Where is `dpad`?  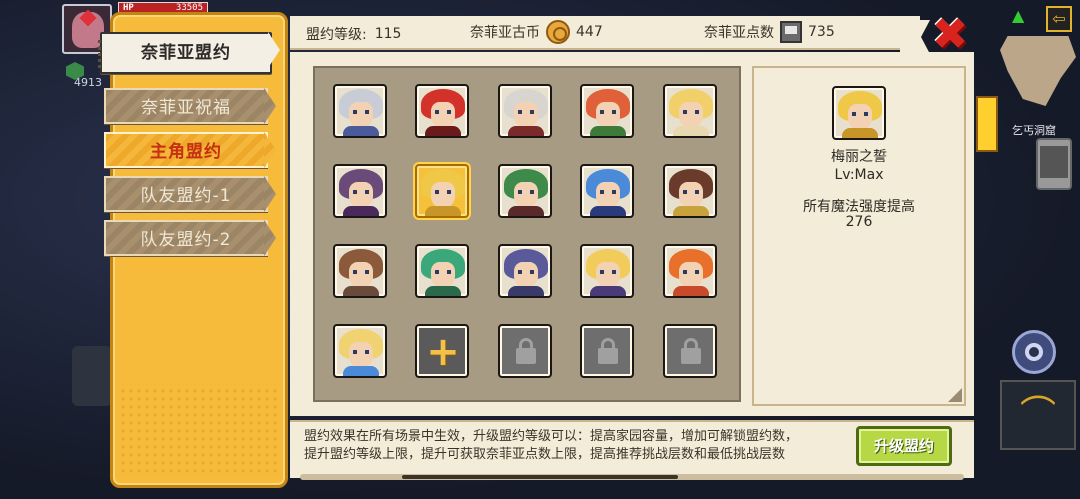
dpad is located at coordinates (92, 376).